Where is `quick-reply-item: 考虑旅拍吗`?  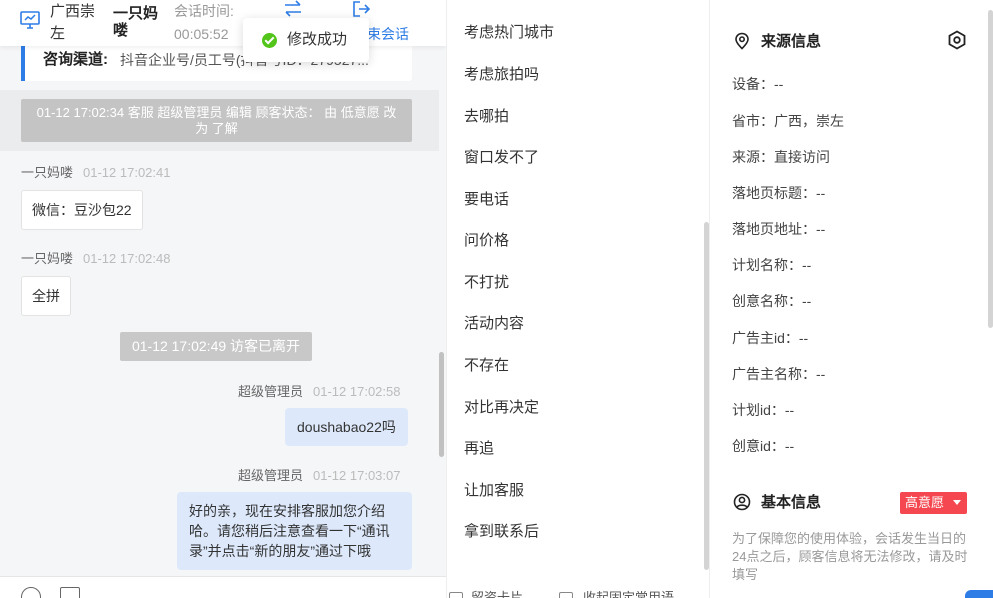
quick-reply-item: 考虑旅拍吗 is located at coordinates (501, 75).